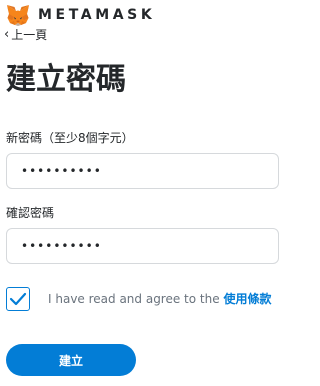 The image size is (320, 386). Describe the element at coordinates (247, 299) in the screenshot. I see `terms-of-use-link: 使用條款` at that location.